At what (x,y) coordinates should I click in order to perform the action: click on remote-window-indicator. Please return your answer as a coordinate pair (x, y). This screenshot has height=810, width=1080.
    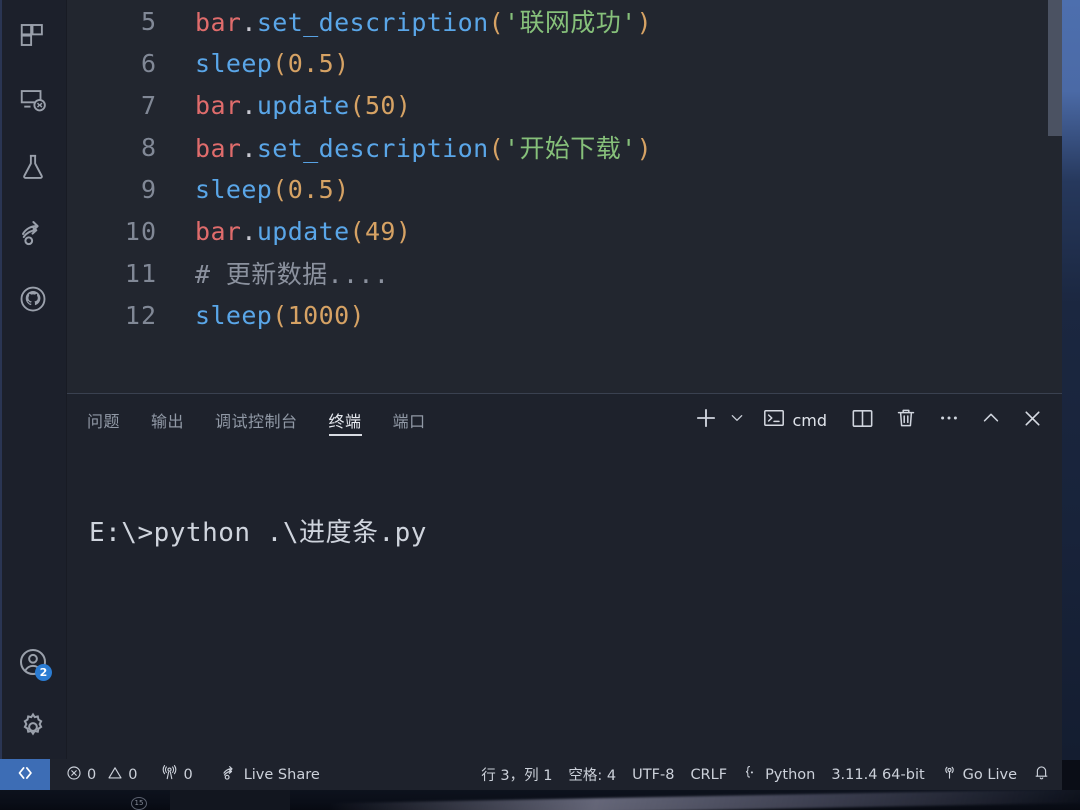
    Looking at the image, I should click on (25, 774).